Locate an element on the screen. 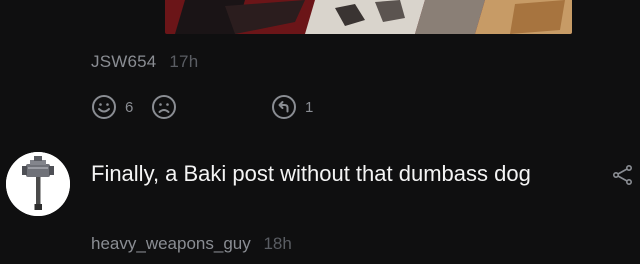  comment-meta: JSW654 17h is located at coordinates (144, 62).